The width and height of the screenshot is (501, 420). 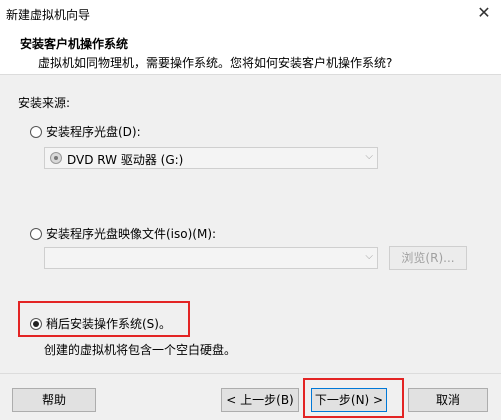 I want to click on radio-install-later: 稍后安装操作系统(S)。, so click(x=100, y=323).